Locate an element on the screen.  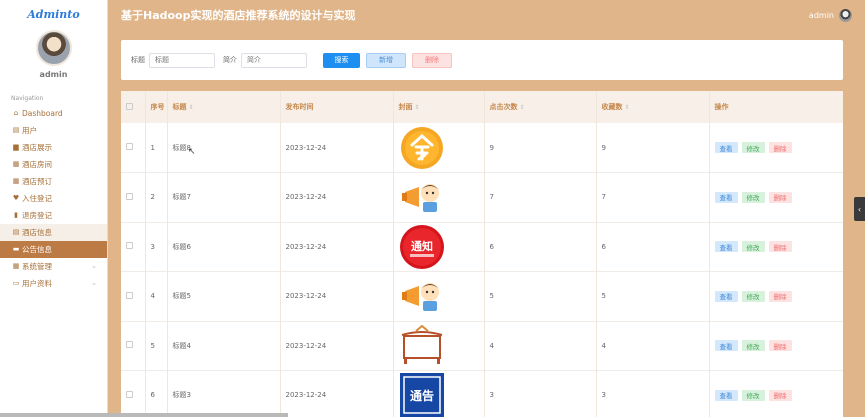
title-search-input is located at coordinates (182, 60).